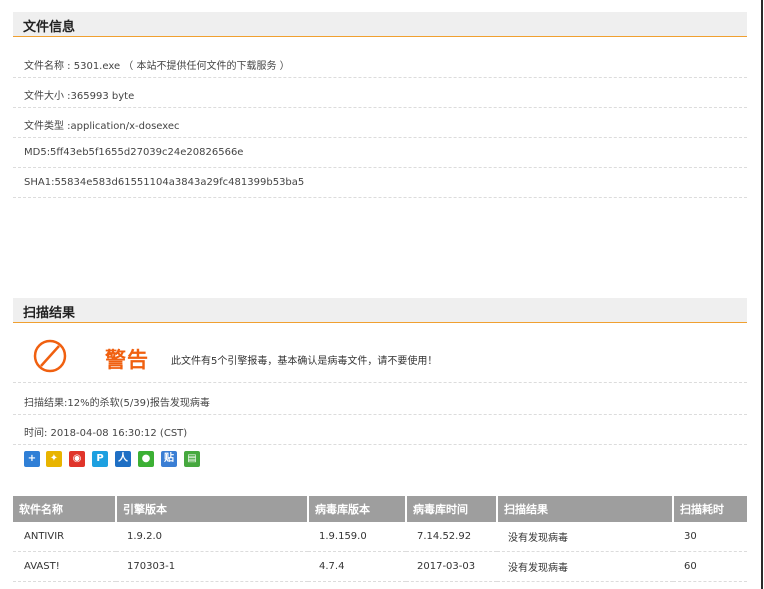 This screenshot has width=764, height=589. I want to click on col-scan-duration: 扫描耗时, so click(710, 509).